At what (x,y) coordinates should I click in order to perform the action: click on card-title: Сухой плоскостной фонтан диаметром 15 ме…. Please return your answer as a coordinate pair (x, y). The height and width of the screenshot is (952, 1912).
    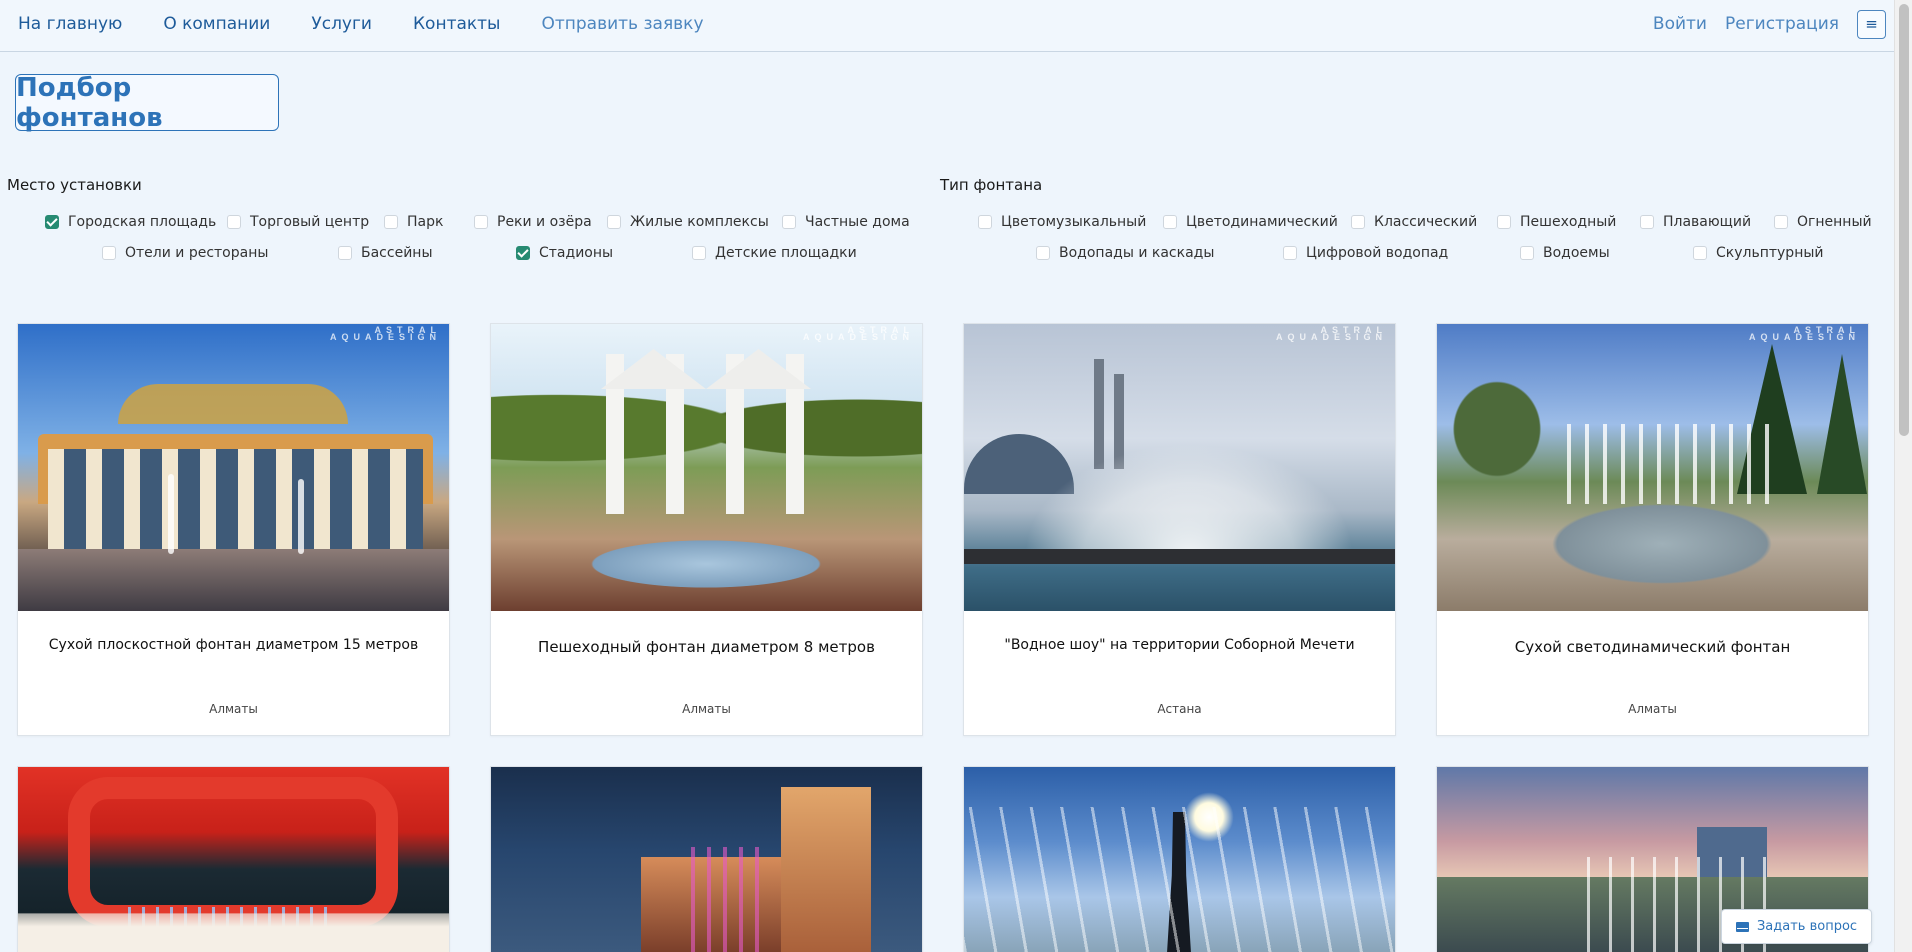
    Looking at the image, I should click on (233, 645).